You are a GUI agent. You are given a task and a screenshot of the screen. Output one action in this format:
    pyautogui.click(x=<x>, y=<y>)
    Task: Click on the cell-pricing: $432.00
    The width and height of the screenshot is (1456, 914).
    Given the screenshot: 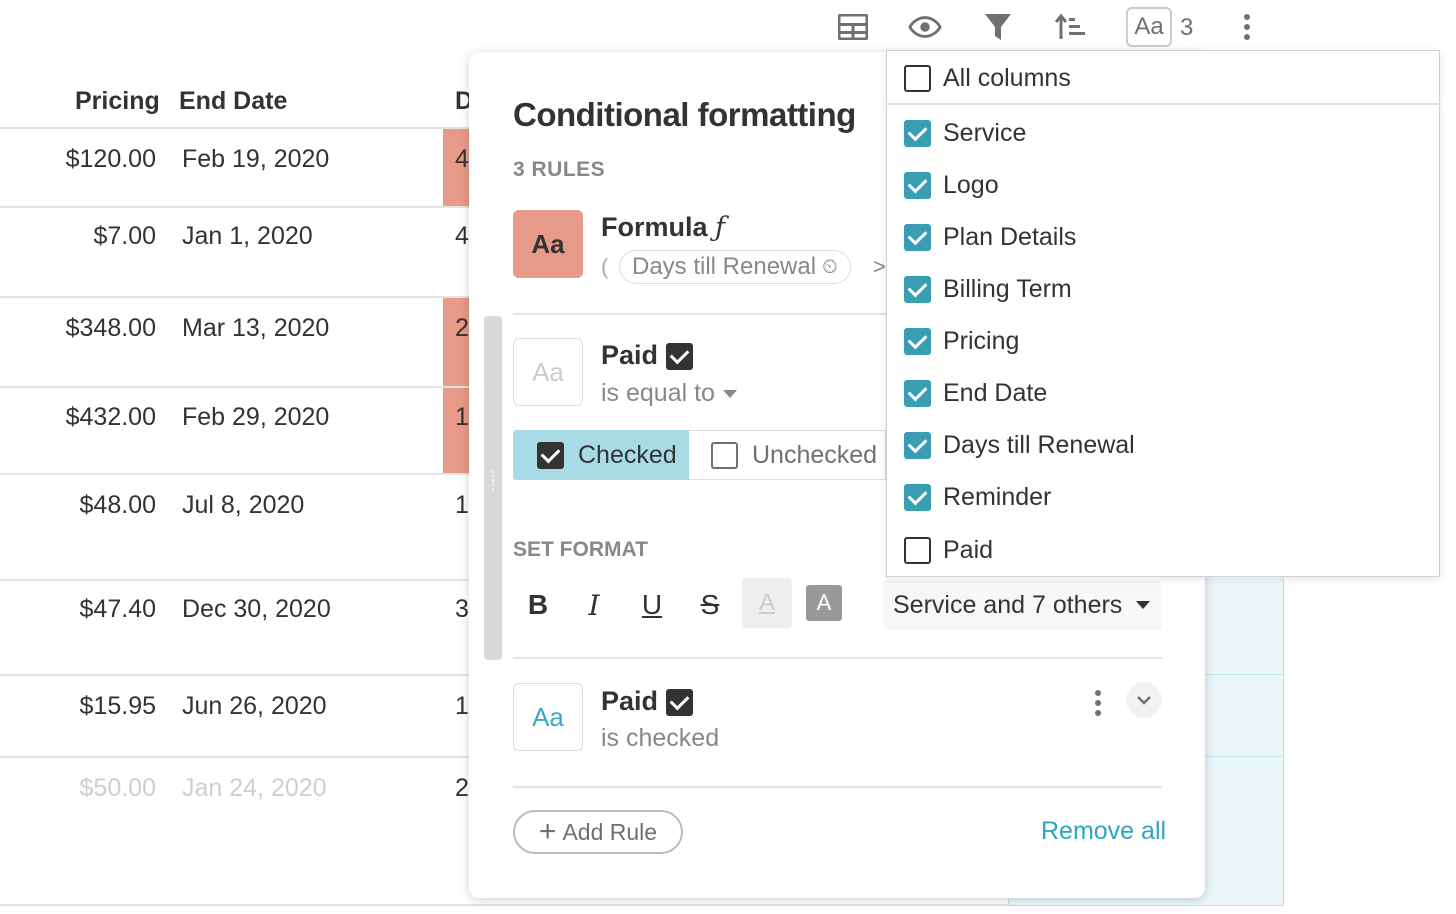 What is the action you would take?
    pyautogui.click(x=111, y=417)
    